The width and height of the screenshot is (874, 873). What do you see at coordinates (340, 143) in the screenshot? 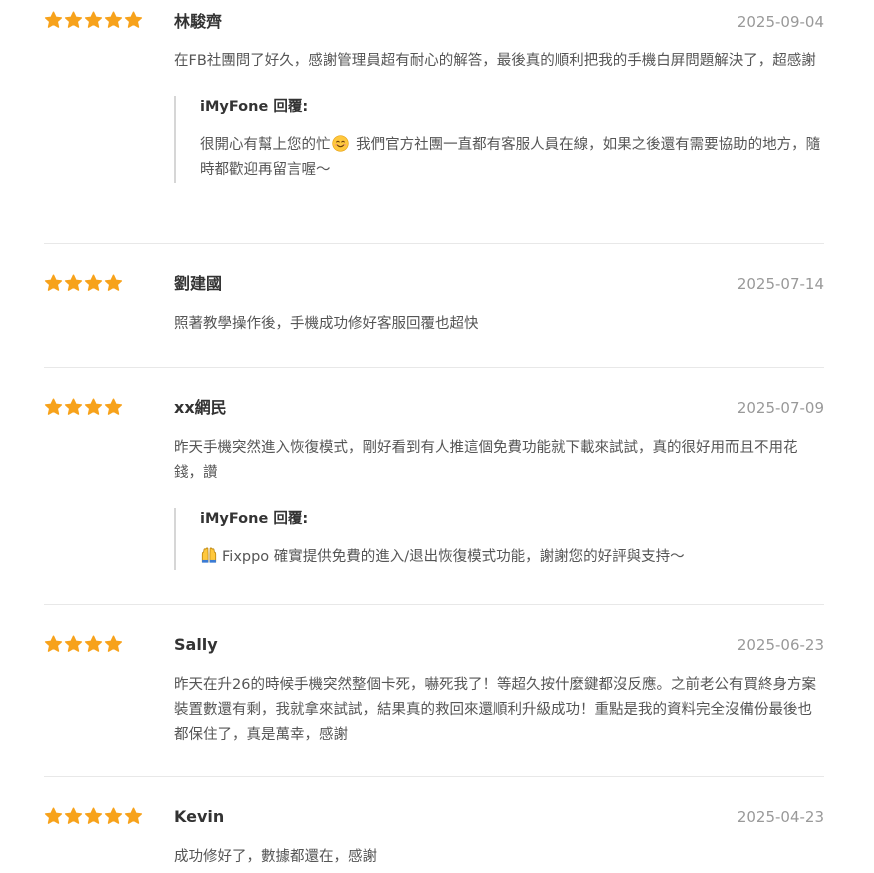
I see `smiling-face-icon` at bounding box center [340, 143].